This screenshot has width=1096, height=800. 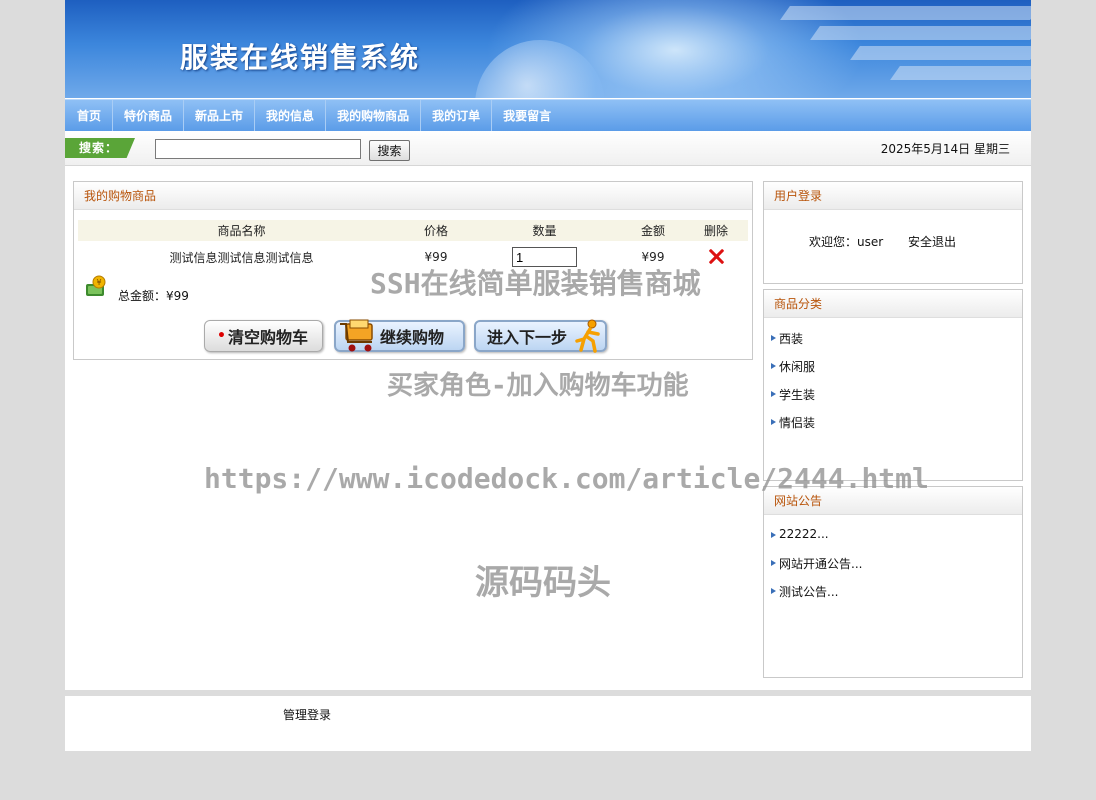 What do you see at coordinates (846, 242) in the screenshot?
I see `welcome-text: 欢迎您：user` at bounding box center [846, 242].